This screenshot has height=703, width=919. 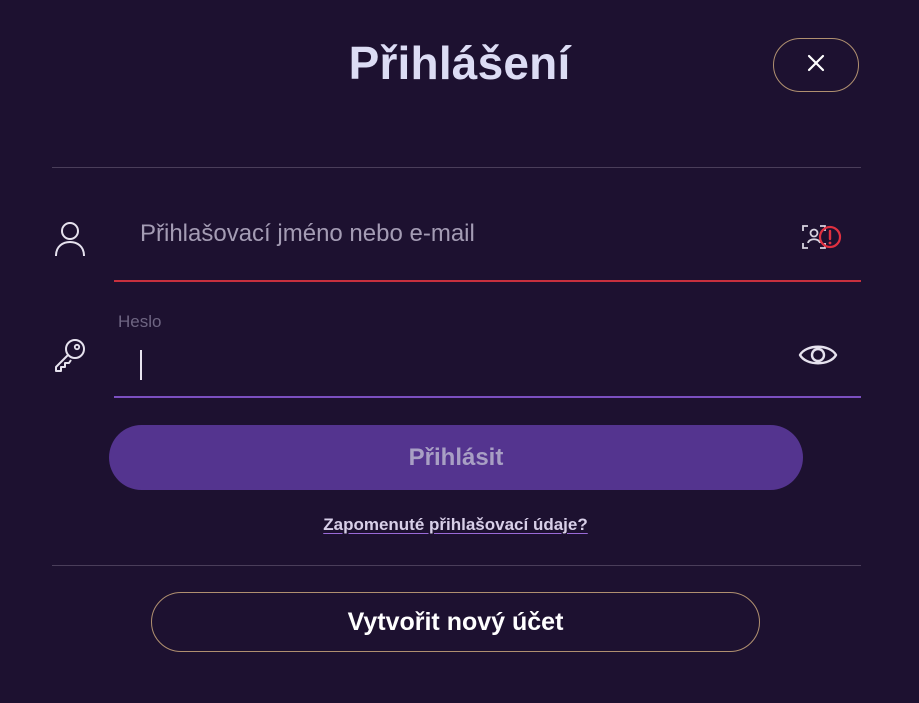 What do you see at coordinates (141, 365) in the screenshot?
I see `text-cursor` at bounding box center [141, 365].